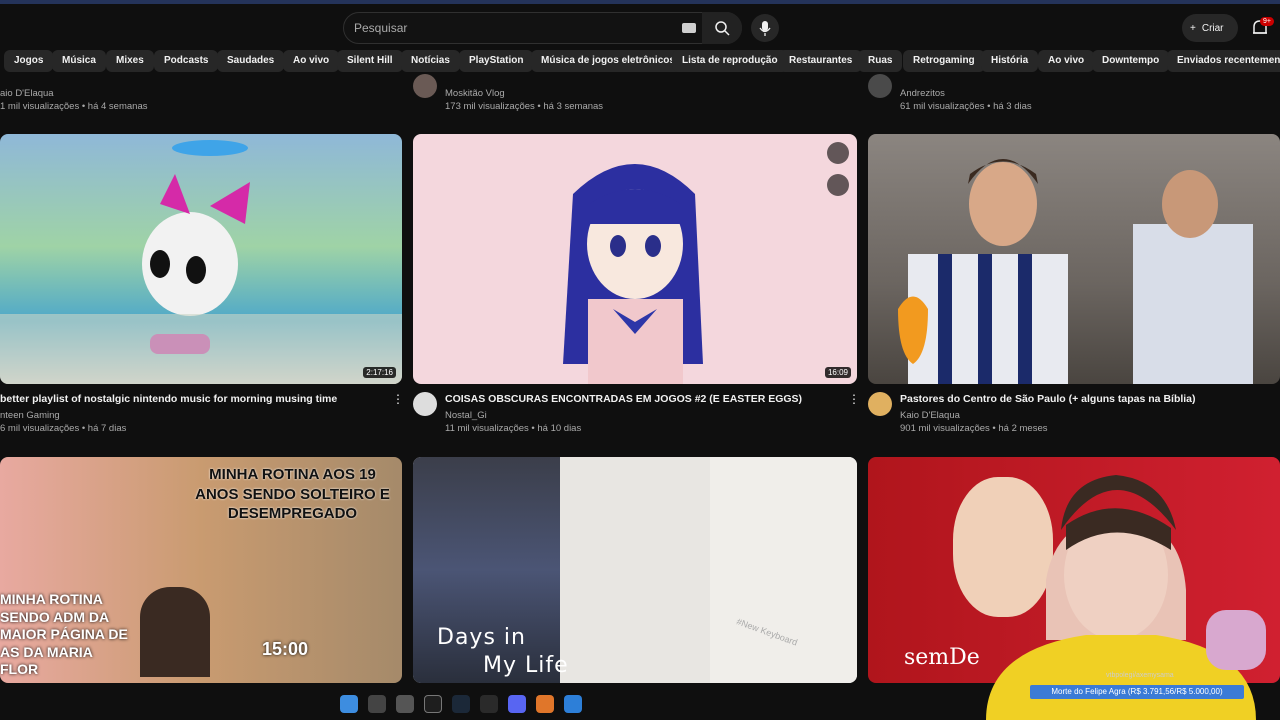 Image resolution: width=1280 pixels, height=720 pixels. What do you see at coordinates (433, 704) in the screenshot?
I see `obs-icon` at bounding box center [433, 704].